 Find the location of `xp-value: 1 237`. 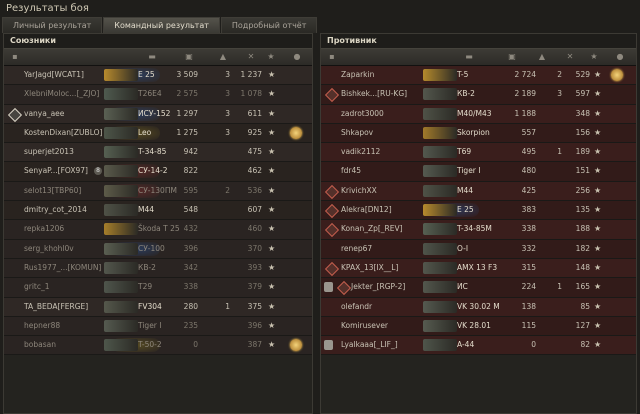

xp-value: 1 237 is located at coordinates (251, 74).